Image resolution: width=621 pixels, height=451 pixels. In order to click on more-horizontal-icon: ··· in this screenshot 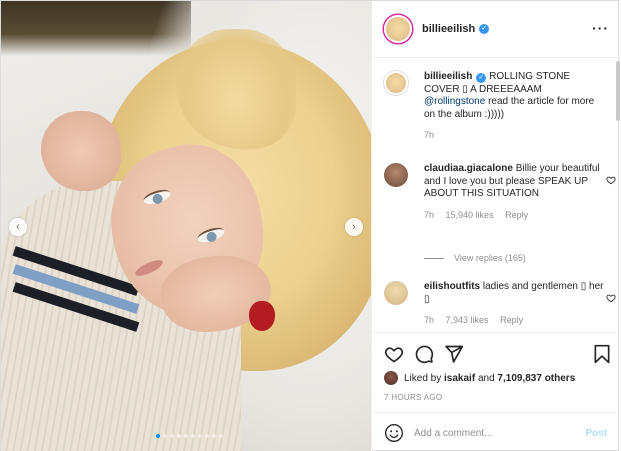, I will do `click(600, 28)`.